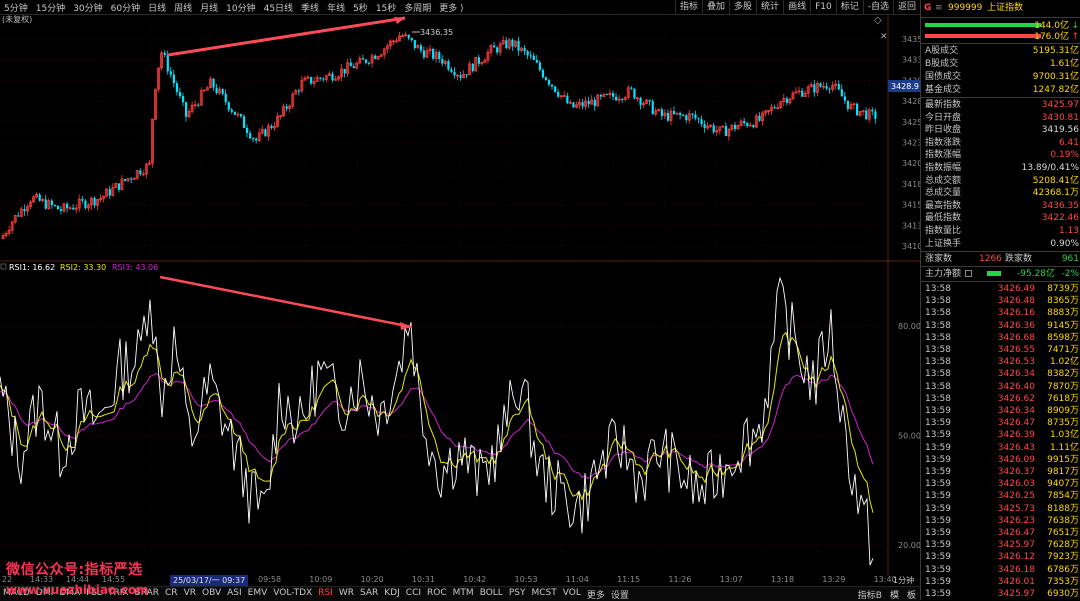 This screenshot has height=601, width=1080. Describe the element at coordinates (336, 7) in the screenshot. I see `period-tab: 年线` at that location.